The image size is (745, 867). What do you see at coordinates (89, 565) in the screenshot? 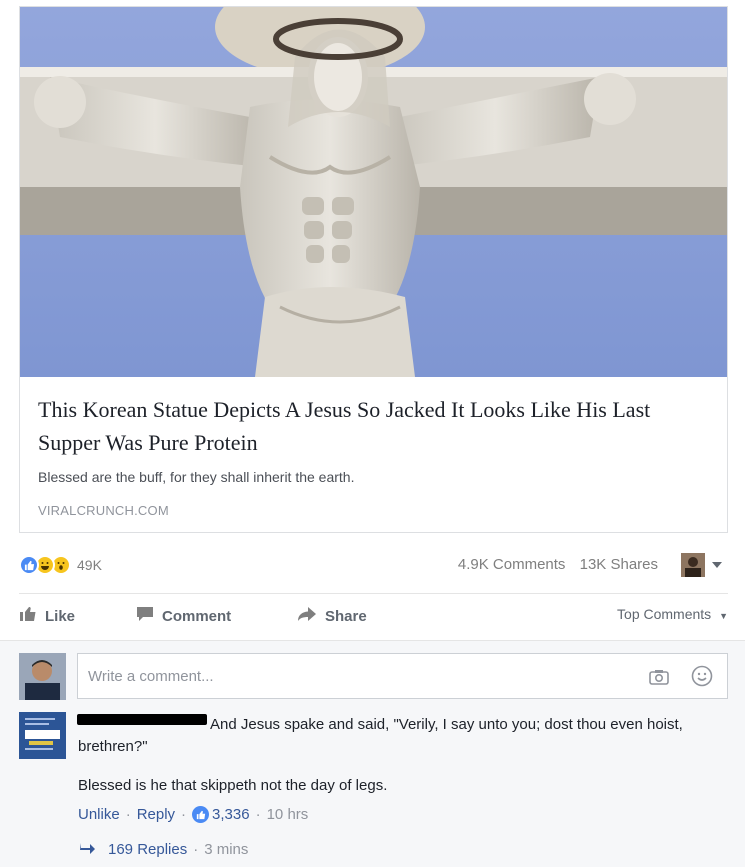
I see `reactions-count: 49K` at bounding box center [89, 565].